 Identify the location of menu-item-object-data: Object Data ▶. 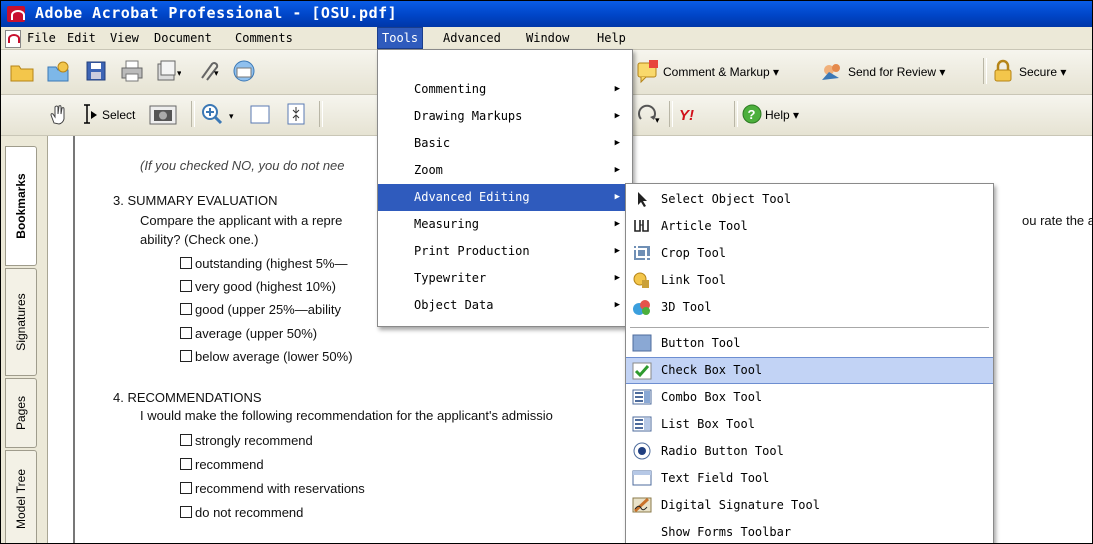
(505, 305).